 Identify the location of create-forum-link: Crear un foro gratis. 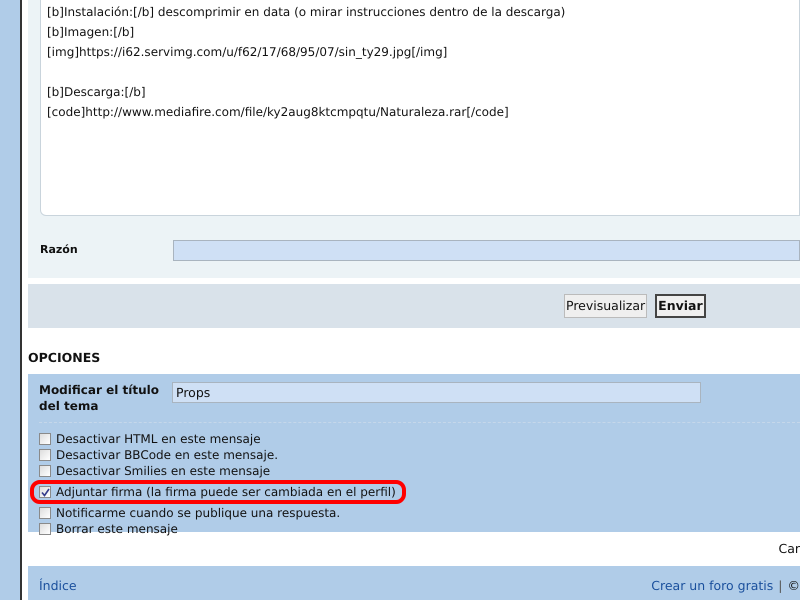
(712, 586).